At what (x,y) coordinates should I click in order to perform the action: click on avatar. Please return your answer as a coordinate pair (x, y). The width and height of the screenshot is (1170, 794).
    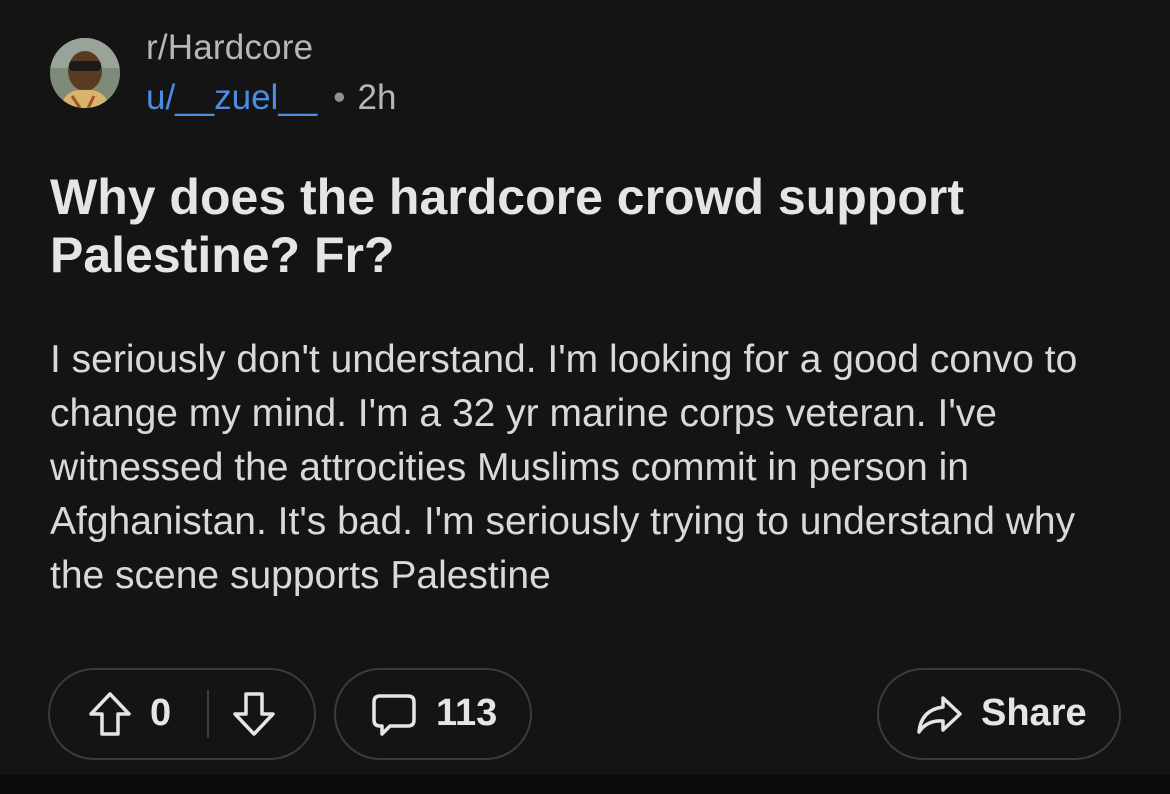
    Looking at the image, I should click on (85, 73).